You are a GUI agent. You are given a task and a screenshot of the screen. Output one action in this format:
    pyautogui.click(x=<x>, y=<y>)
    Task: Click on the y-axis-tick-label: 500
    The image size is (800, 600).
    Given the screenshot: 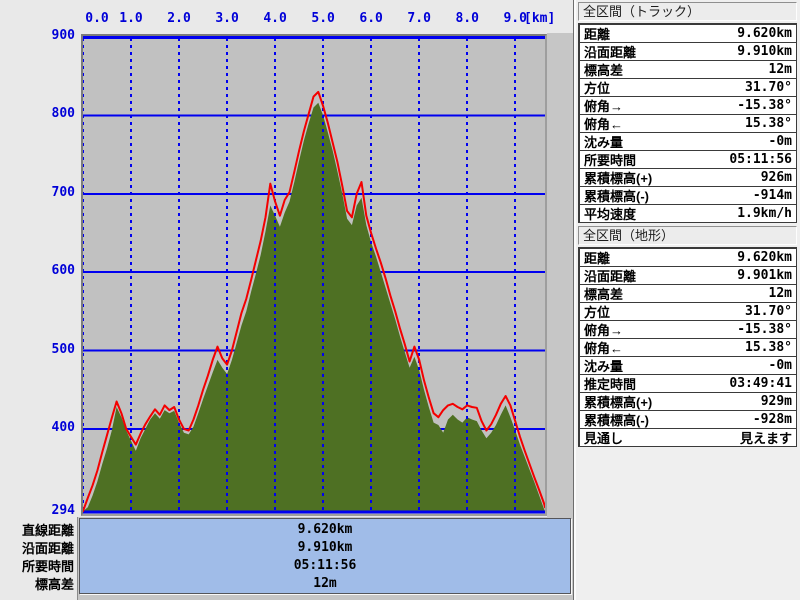 What is the action you would take?
    pyautogui.click(x=63, y=349)
    